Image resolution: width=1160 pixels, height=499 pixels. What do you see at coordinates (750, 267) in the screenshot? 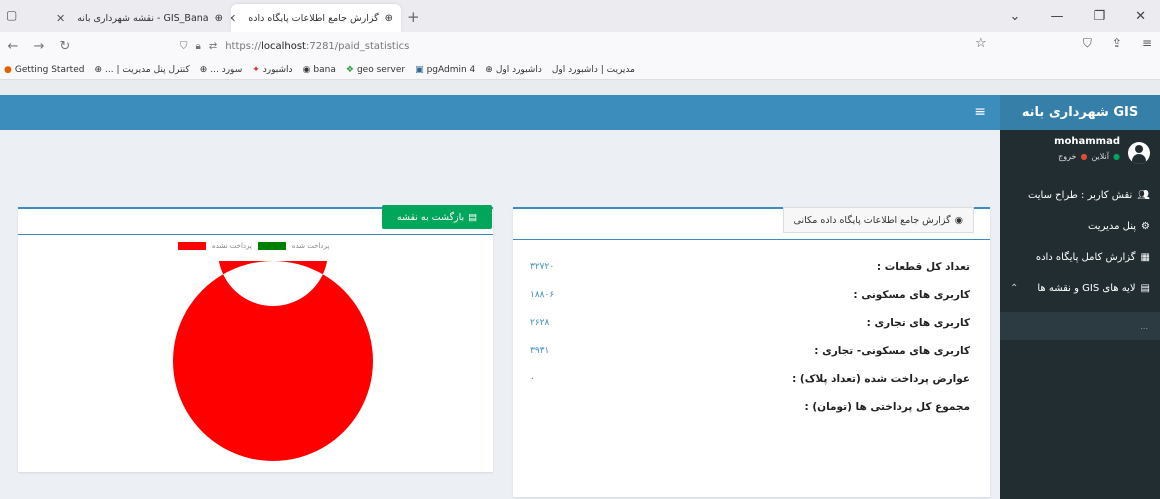
I see `stat-row-total-parcels: تعداد کل قطعات : ۳۲۷۲۰` at bounding box center [750, 267].